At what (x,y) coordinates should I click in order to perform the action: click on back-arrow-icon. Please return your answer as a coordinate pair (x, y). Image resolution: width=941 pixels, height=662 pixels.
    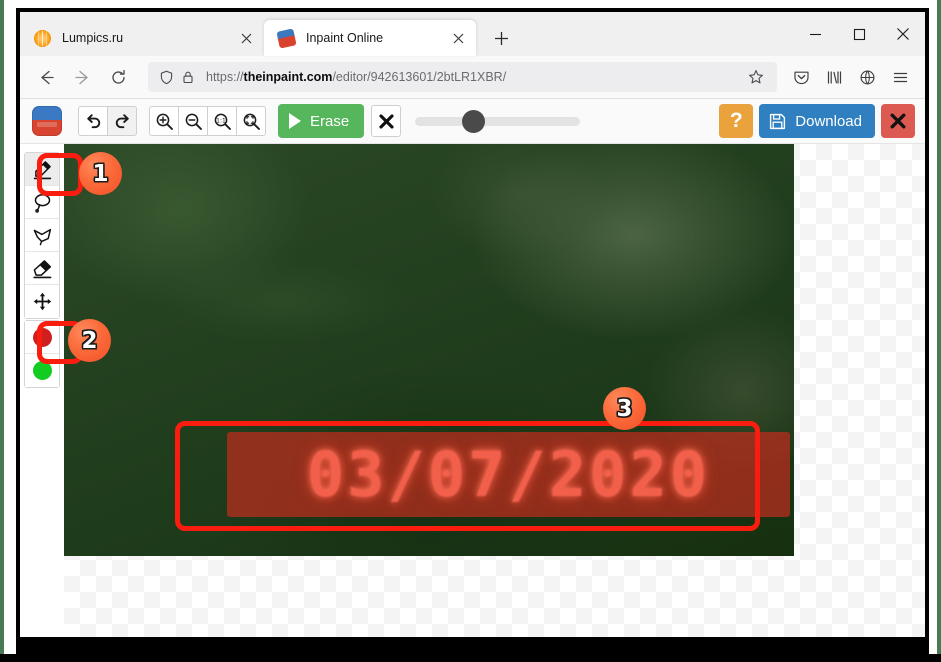
    Looking at the image, I should click on (46, 77).